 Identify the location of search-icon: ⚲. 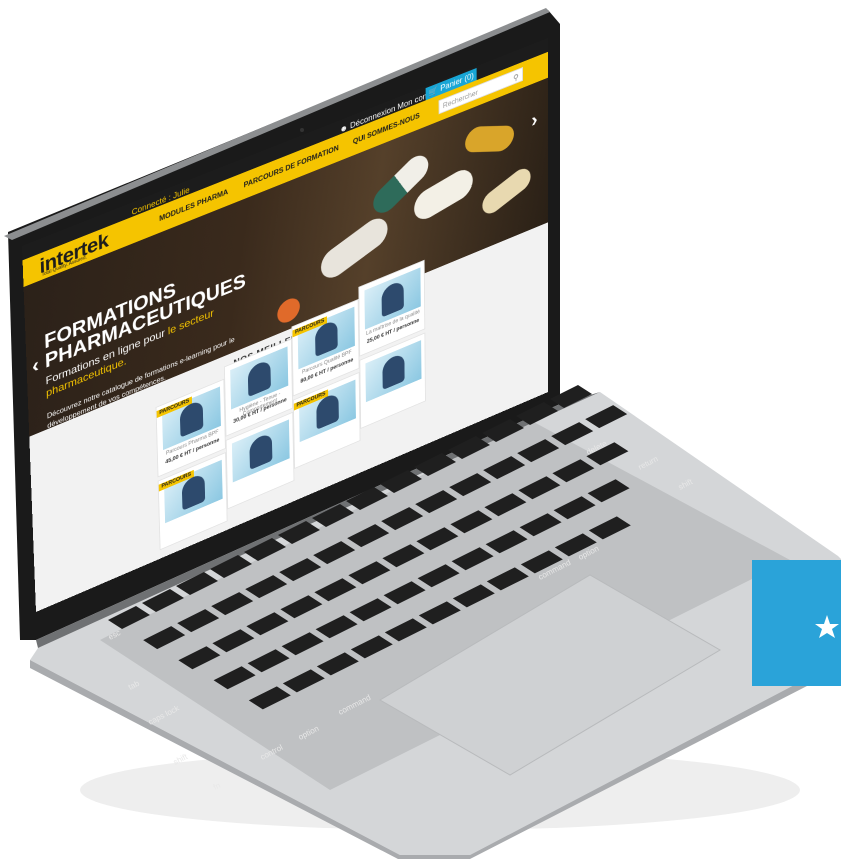
(516, 77).